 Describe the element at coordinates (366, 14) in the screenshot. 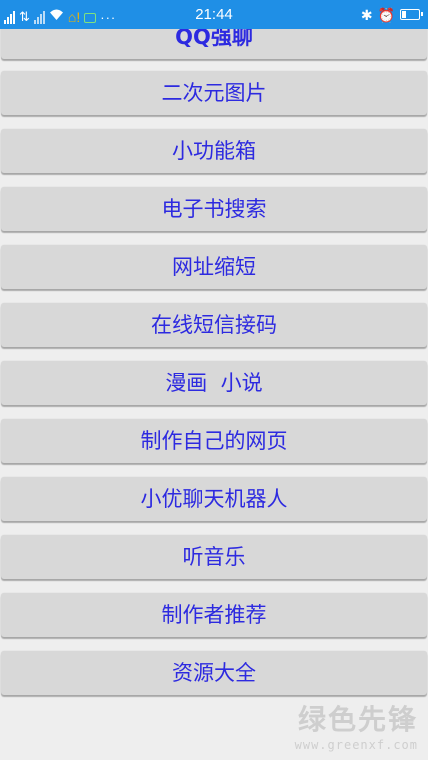

I see `bluetooth-icon: ✱` at that location.